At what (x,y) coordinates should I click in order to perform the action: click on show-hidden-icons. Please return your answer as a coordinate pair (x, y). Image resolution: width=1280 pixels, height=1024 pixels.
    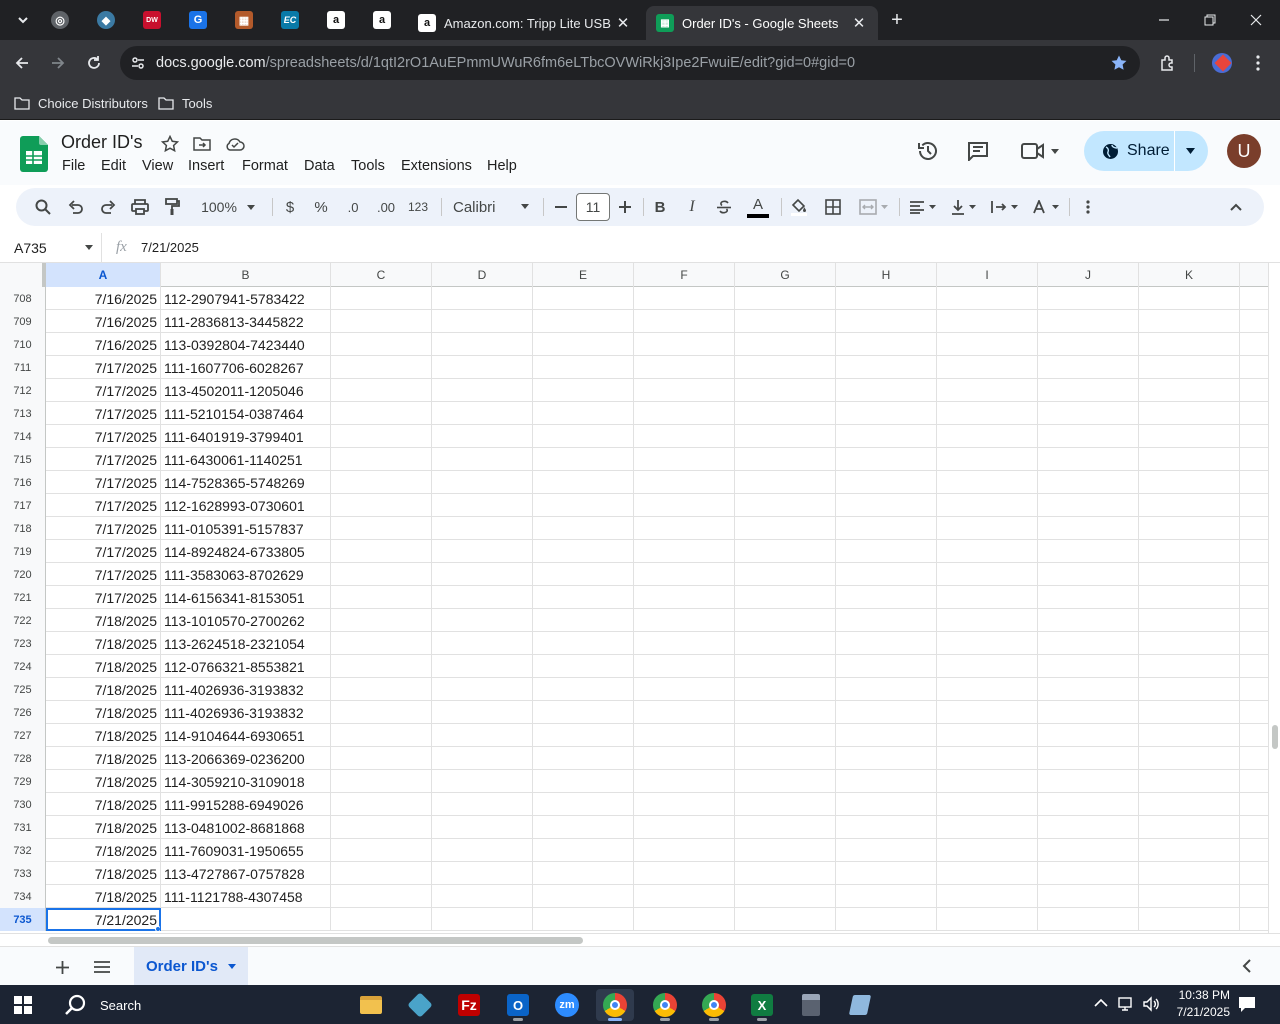
    Looking at the image, I should click on (1101, 1003).